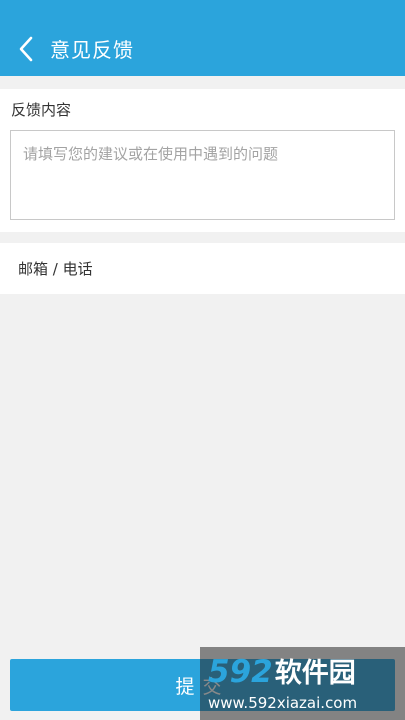 The width and height of the screenshot is (405, 720). I want to click on watermark-logo: 592软件园 www.592xiazai.com, so click(302, 683).